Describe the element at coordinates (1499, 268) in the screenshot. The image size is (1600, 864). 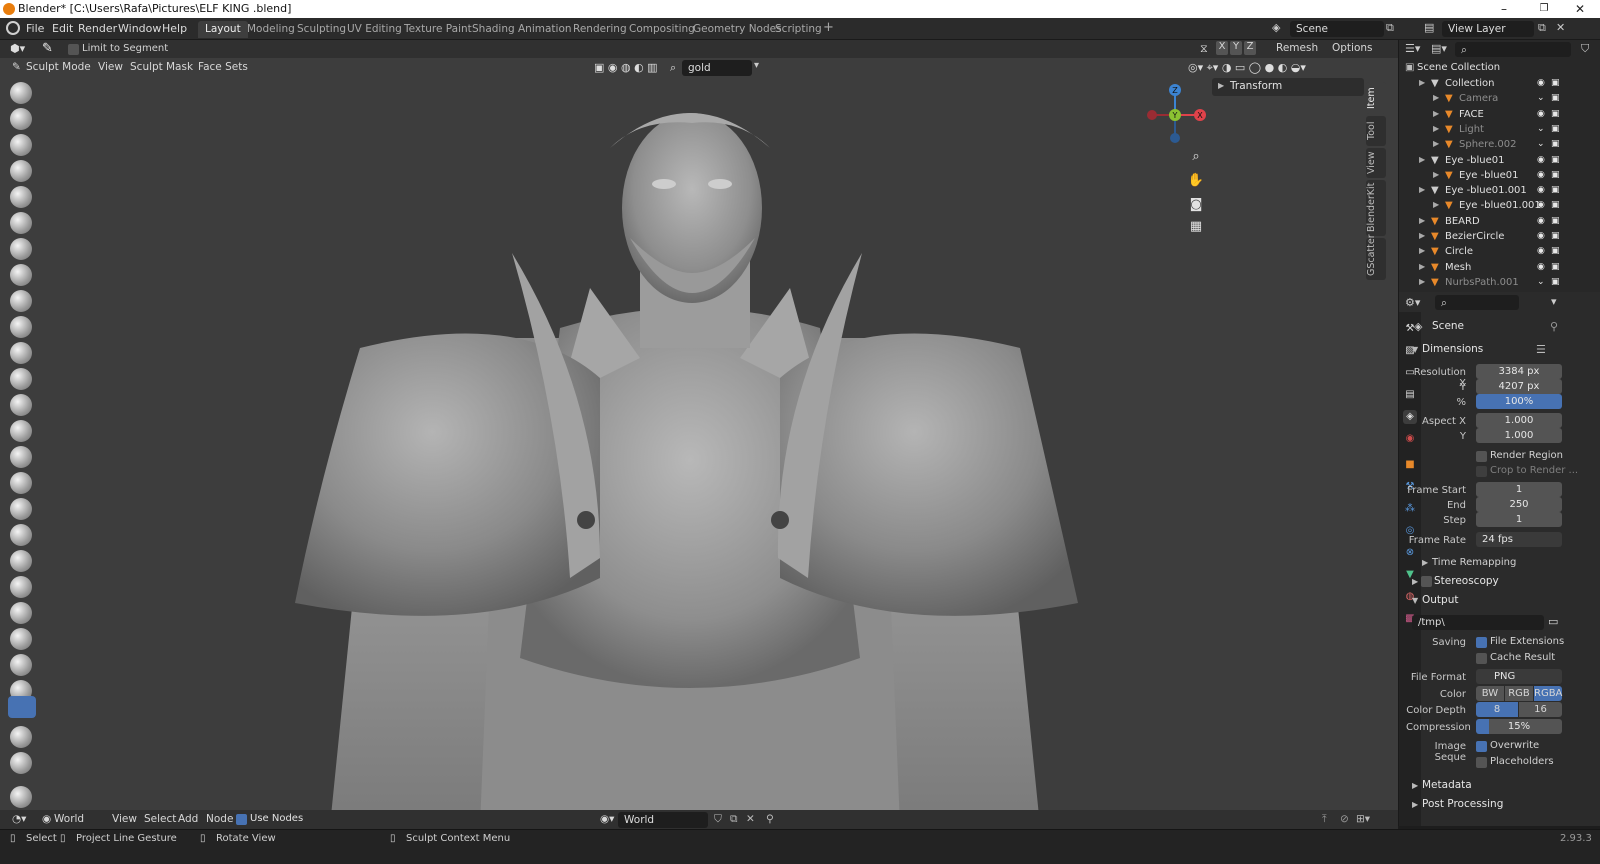
I see `outliner-row: ▶ ▼ Mesh ◉ ▣` at that location.